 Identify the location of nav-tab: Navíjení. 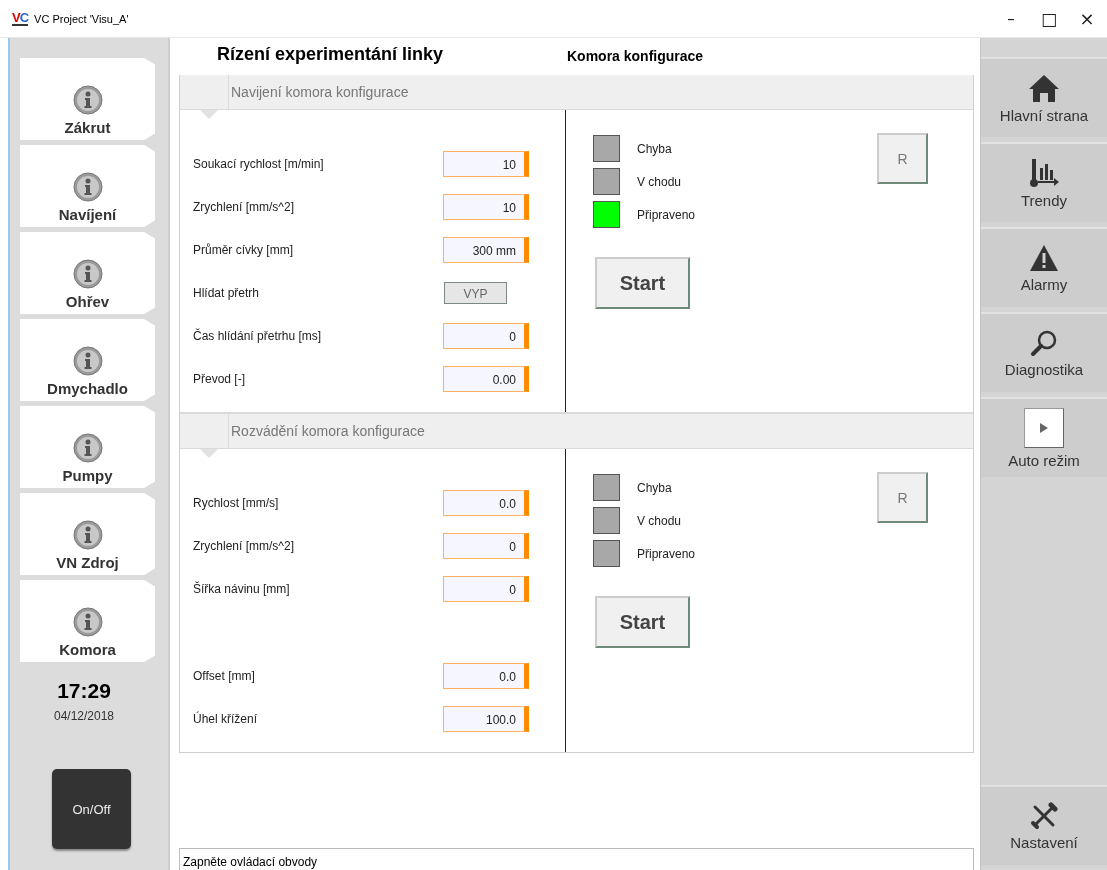
(87, 186).